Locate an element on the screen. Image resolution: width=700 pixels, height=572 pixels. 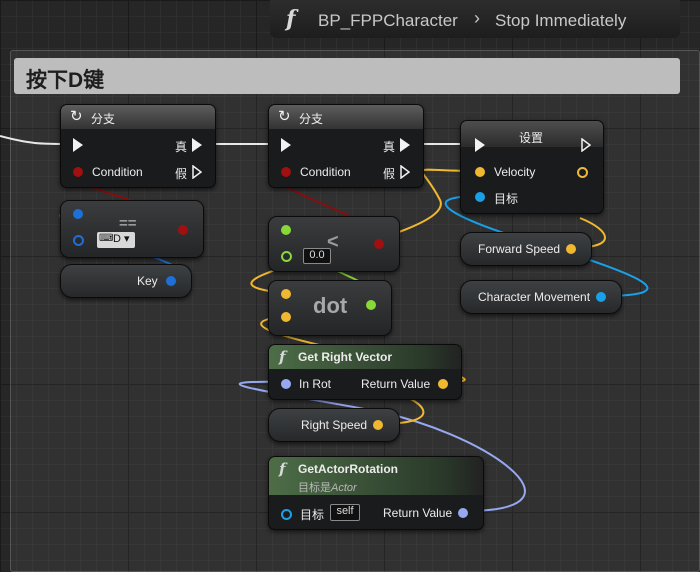
key-value: D is located at coordinates (117, 239).